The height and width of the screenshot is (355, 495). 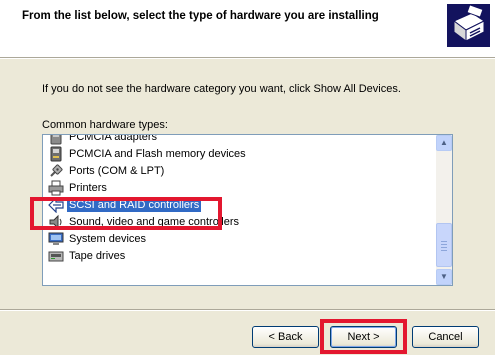 I want to click on pcmcia-icon, so click(x=56, y=139).